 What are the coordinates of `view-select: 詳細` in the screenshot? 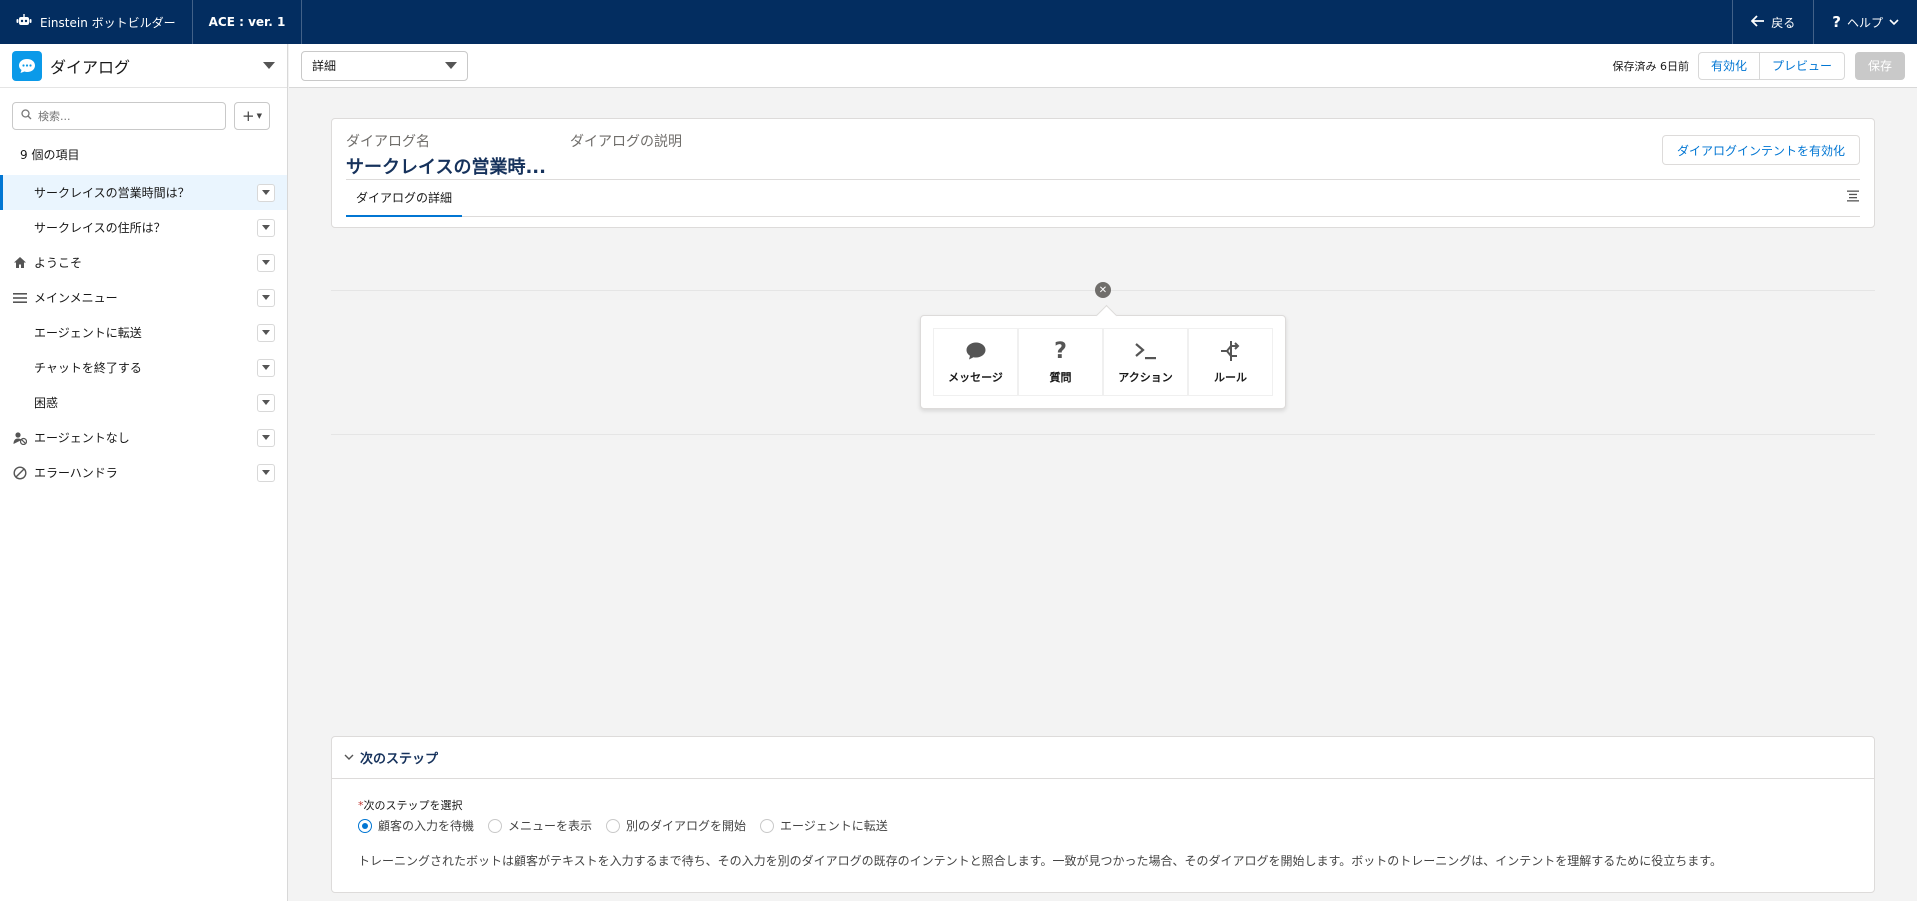 It's located at (384, 65).